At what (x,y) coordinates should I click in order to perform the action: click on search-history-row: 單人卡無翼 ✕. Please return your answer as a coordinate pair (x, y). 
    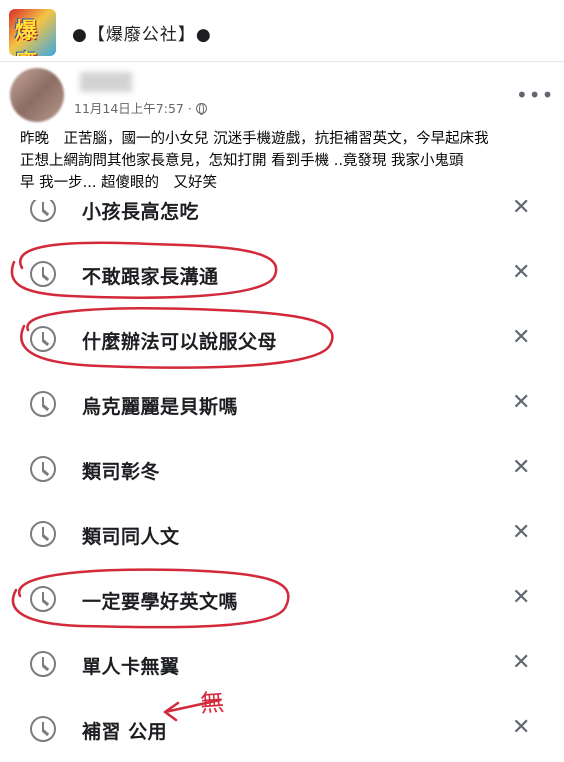
    Looking at the image, I should click on (280, 665).